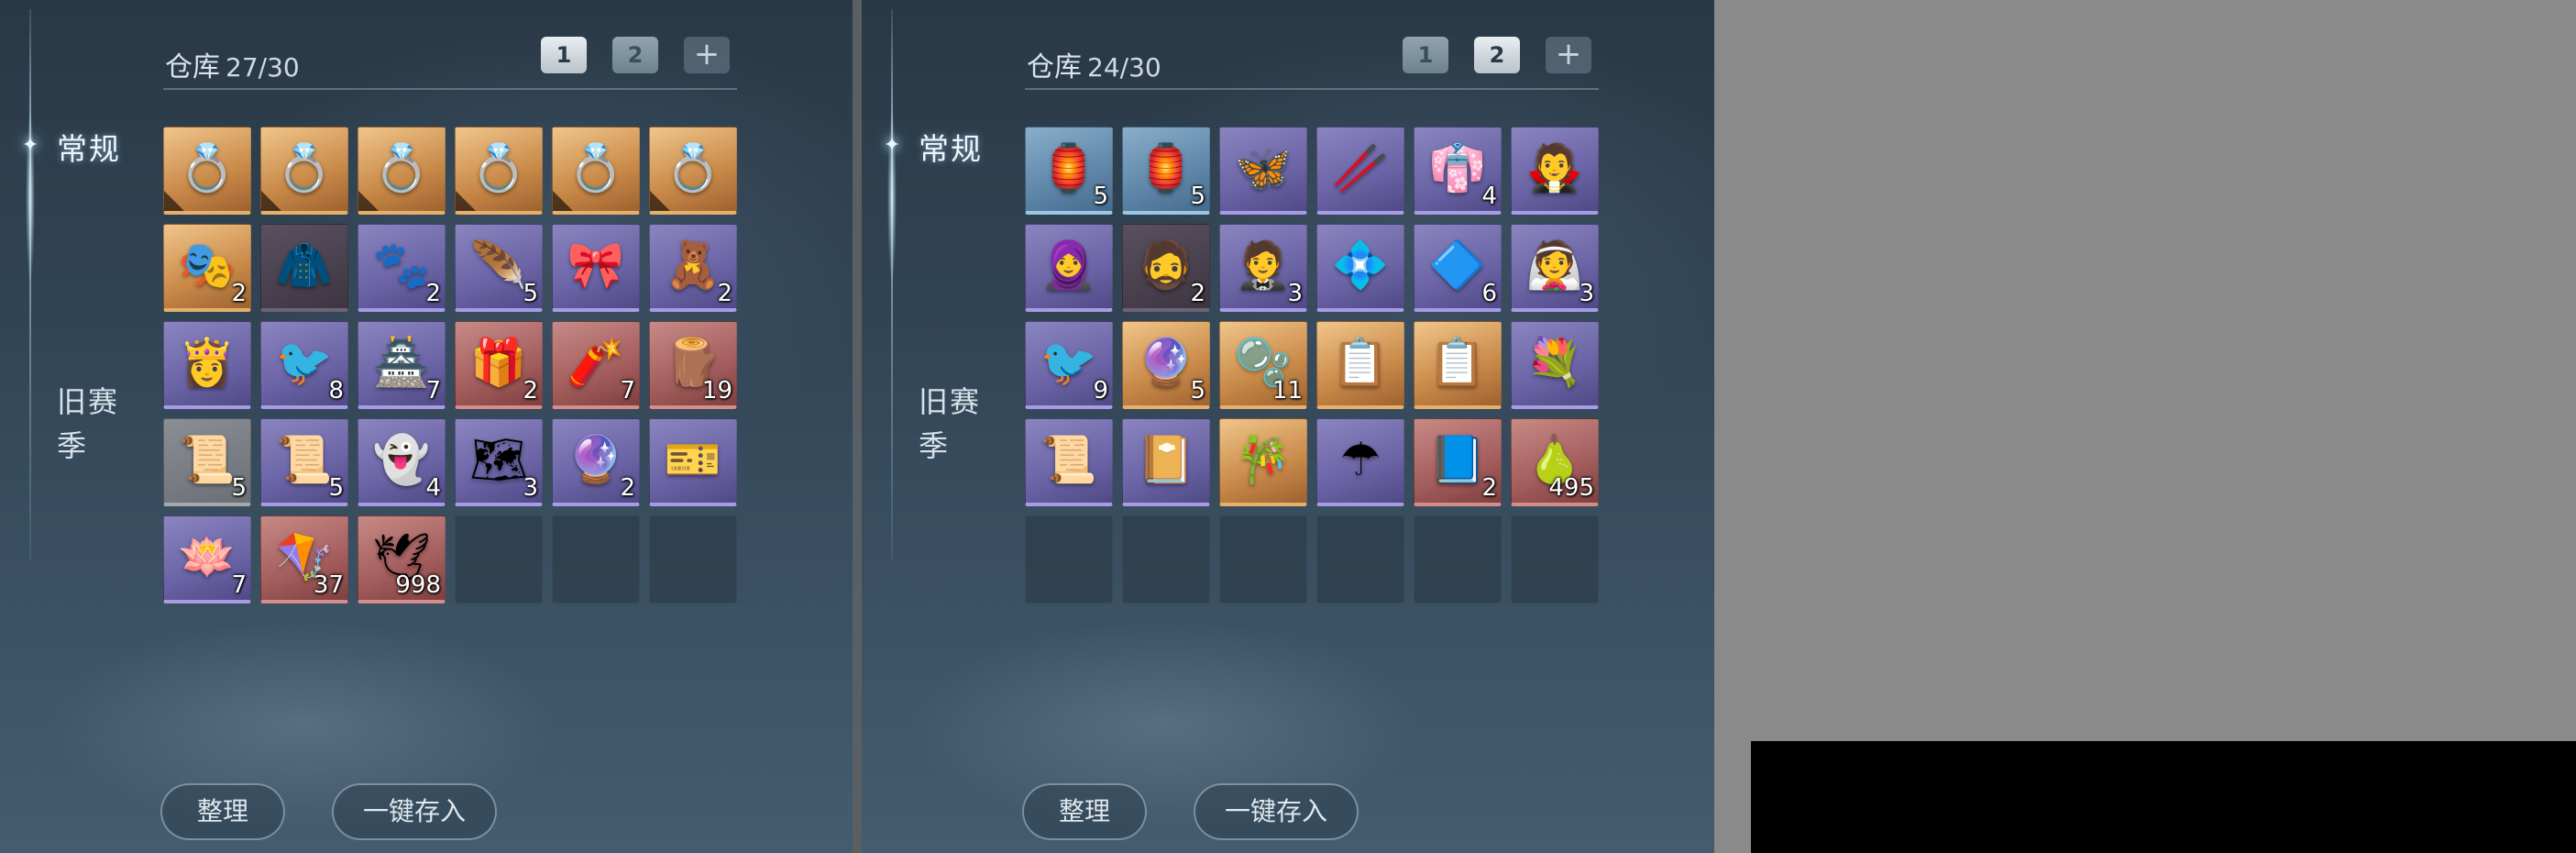 The image size is (2576, 853). Describe the element at coordinates (596, 365) in the screenshot. I see `item-slot: 🧨 7` at that location.